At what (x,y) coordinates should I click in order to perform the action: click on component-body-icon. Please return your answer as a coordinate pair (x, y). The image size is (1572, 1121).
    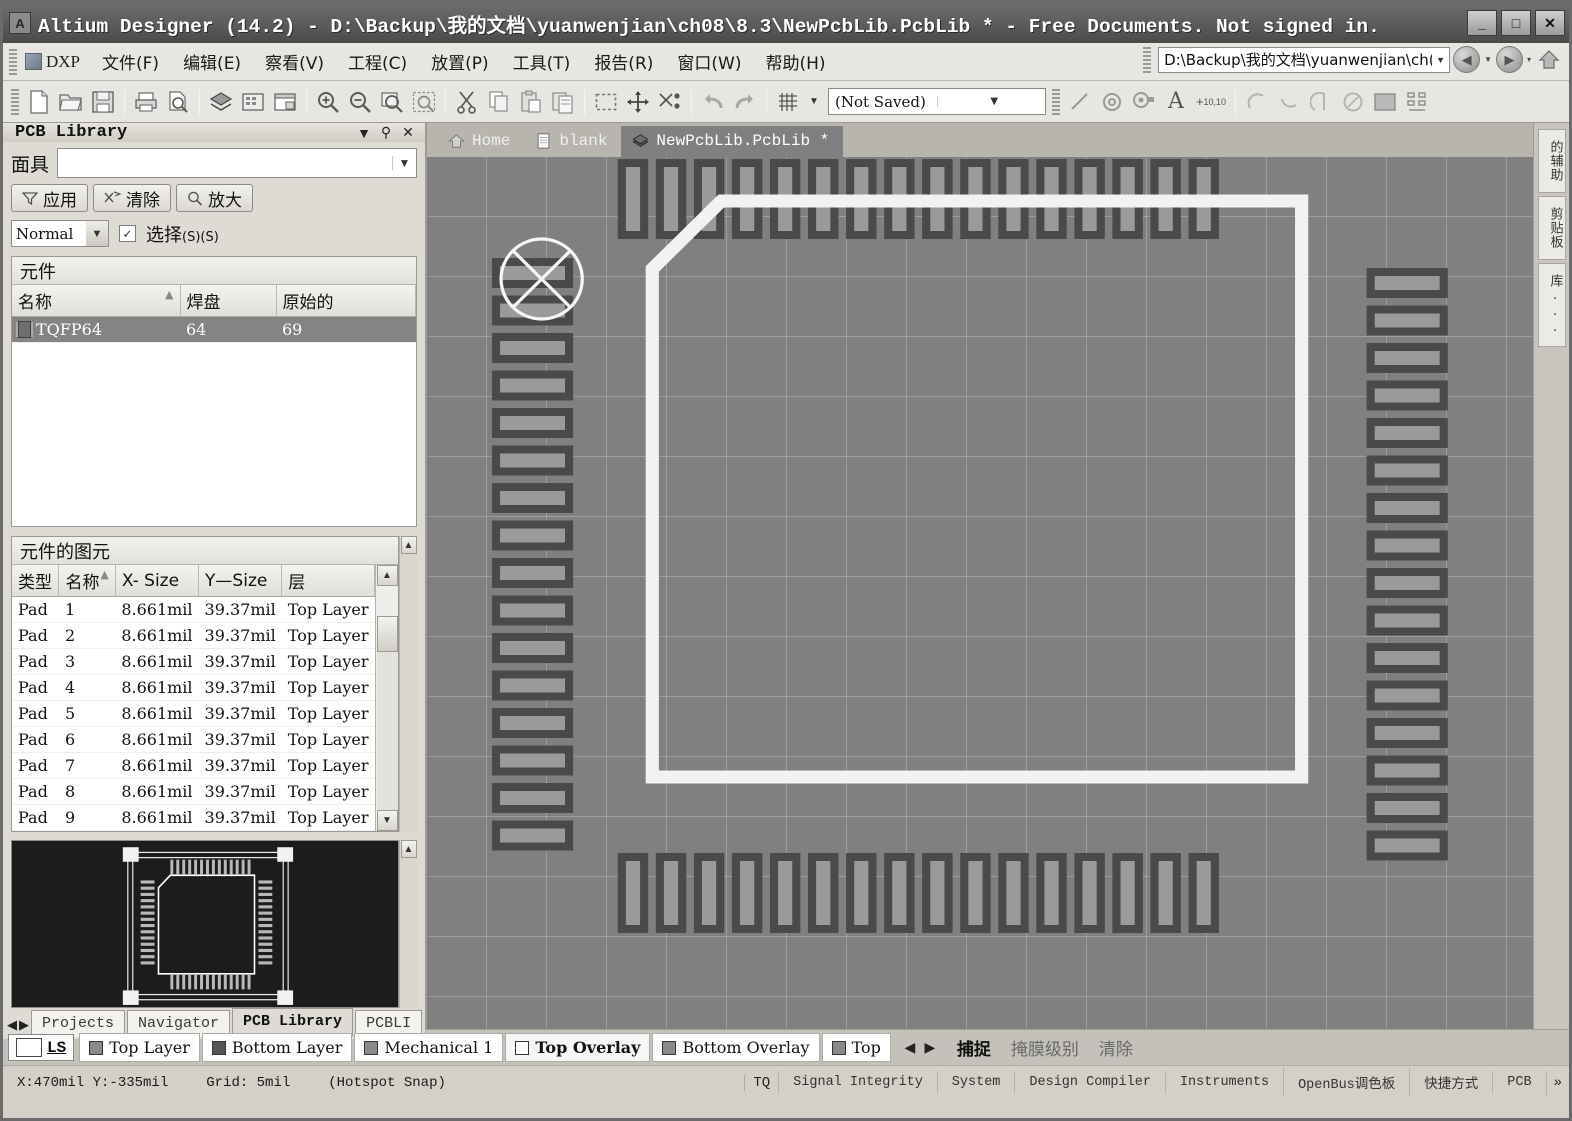
    Looking at the image, I should click on (1417, 102).